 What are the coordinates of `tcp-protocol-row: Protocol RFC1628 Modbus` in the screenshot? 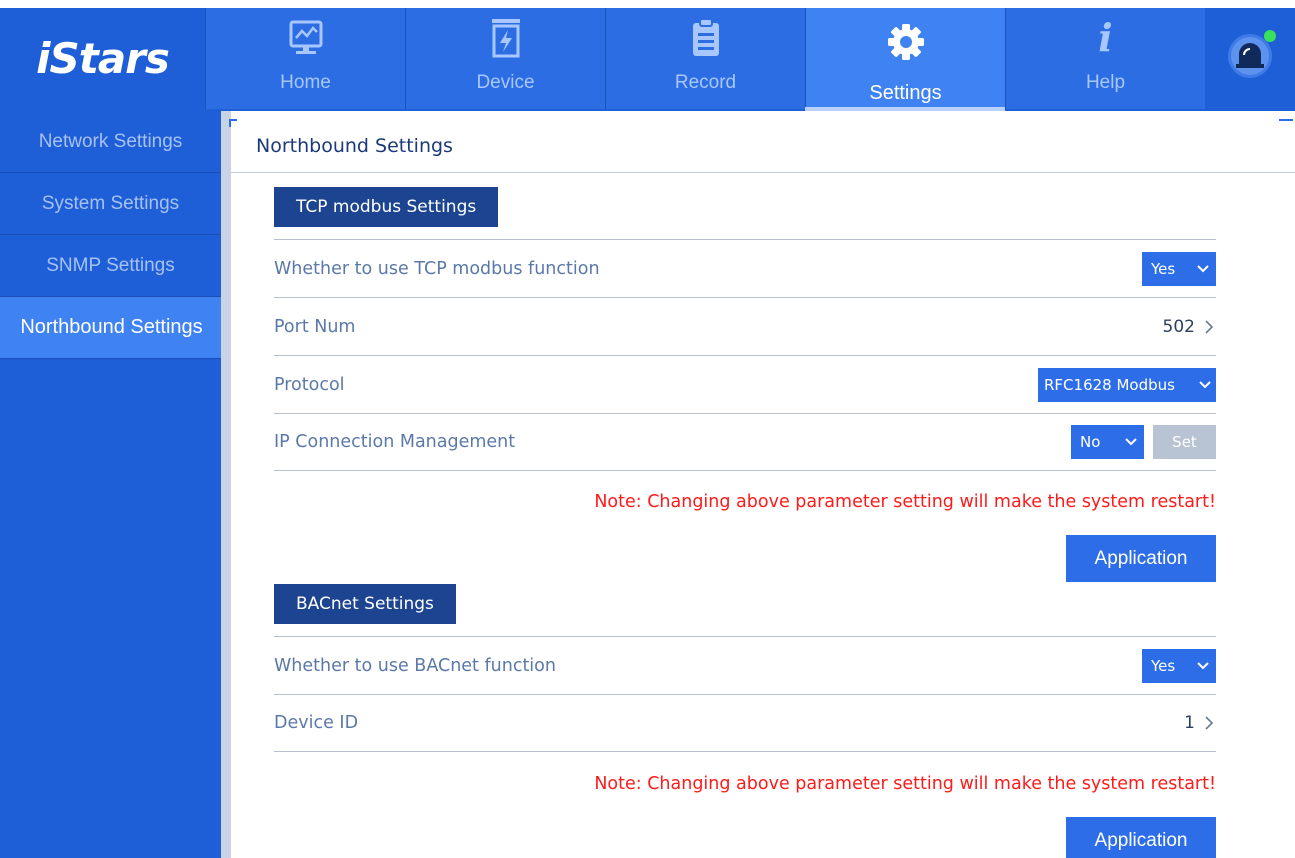 It's located at (745, 384).